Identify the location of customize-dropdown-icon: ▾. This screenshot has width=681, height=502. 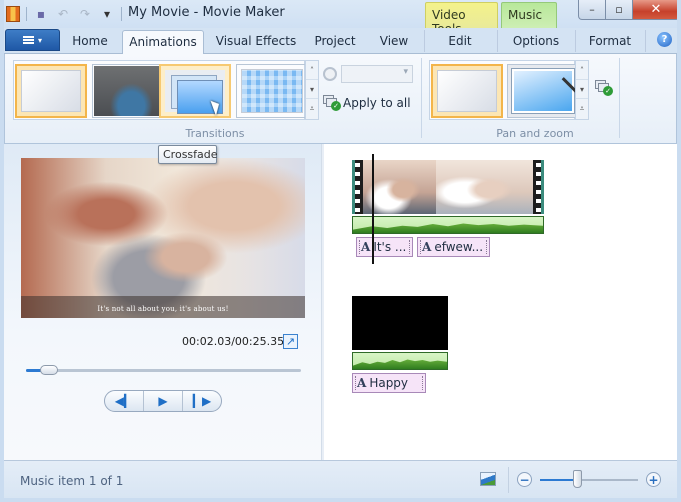
(107, 14).